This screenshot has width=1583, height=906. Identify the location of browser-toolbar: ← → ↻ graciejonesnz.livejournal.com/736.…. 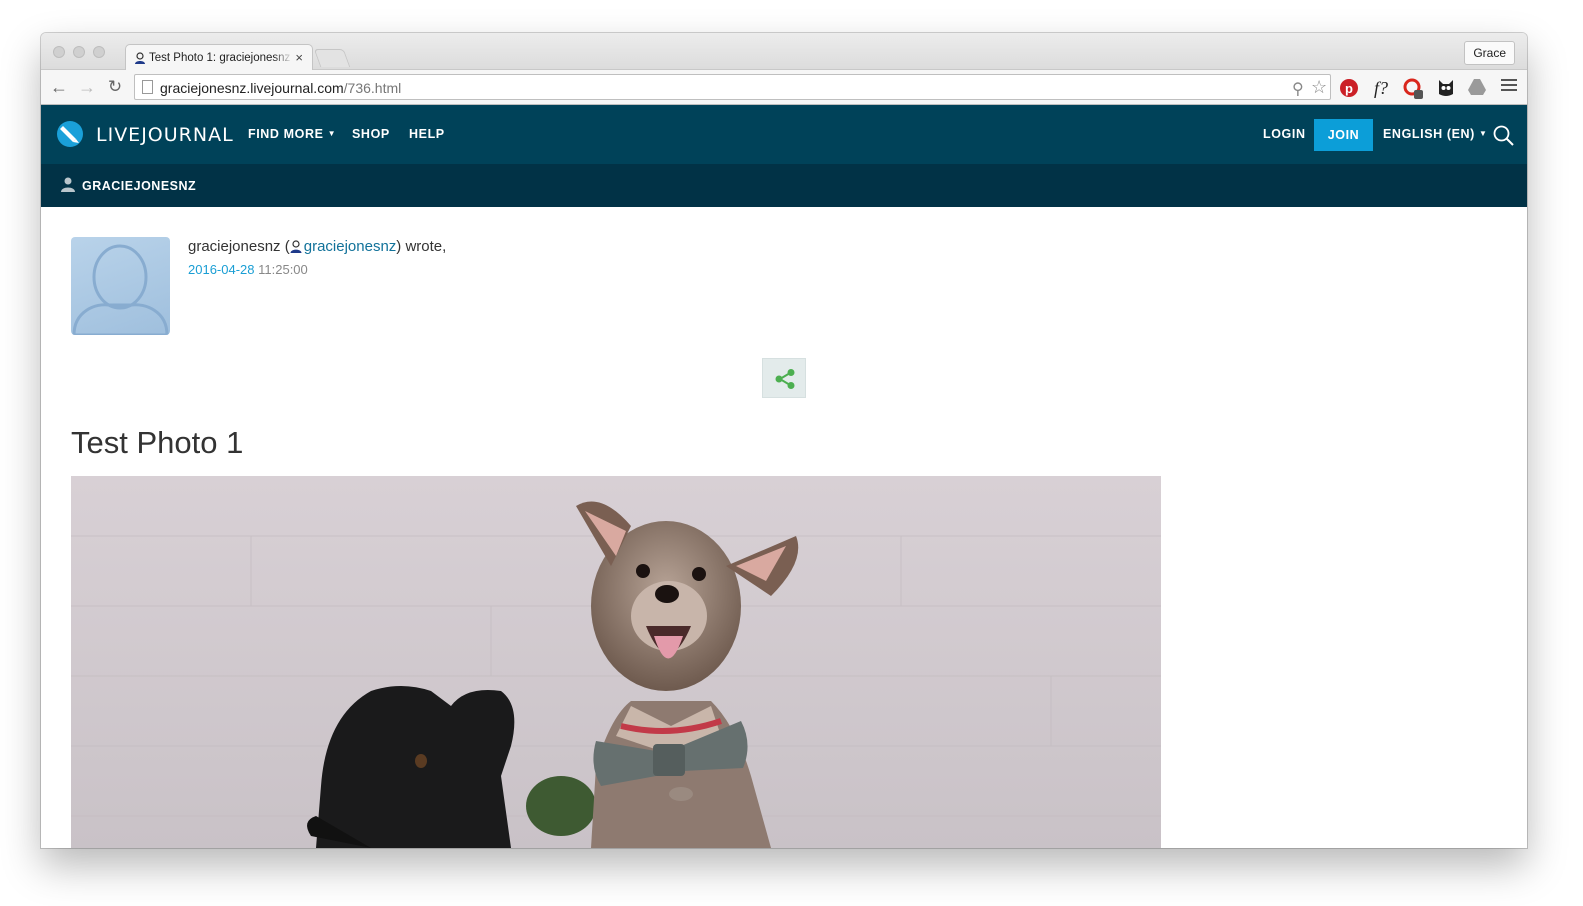
(784, 87).